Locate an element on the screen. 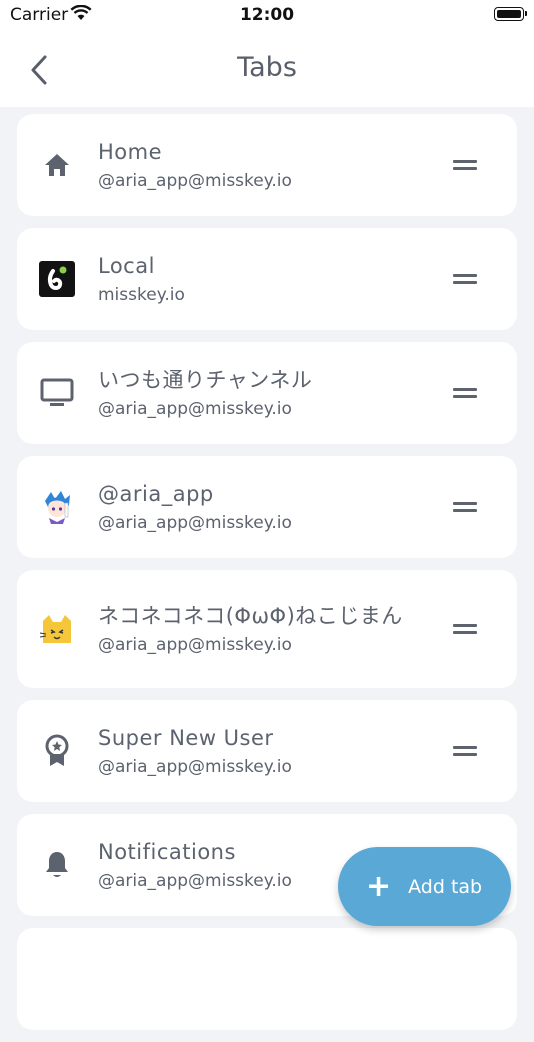 This screenshot has width=534, height=1042. page-title: Tabs is located at coordinates (267, 67).